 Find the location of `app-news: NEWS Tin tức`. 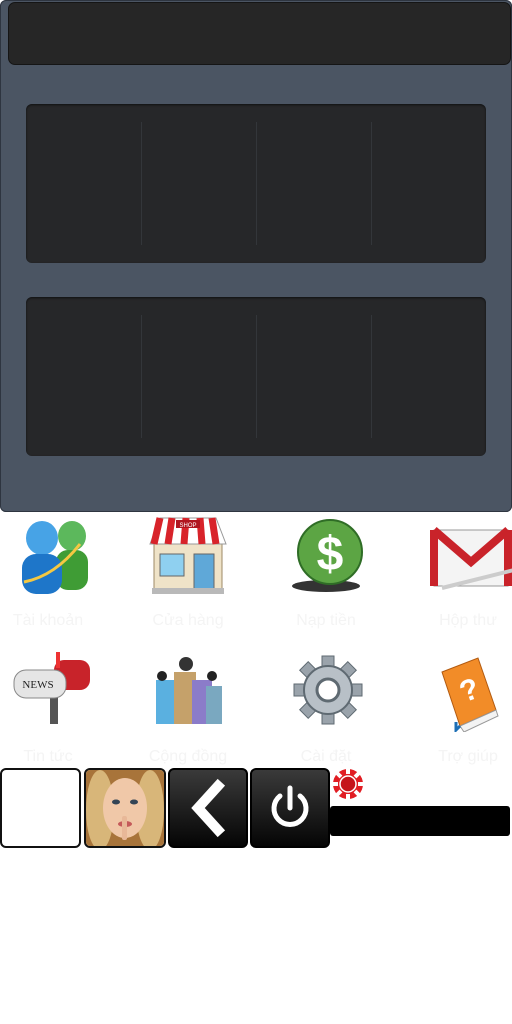

app-news: NEWS Tin tức is located at coordinates (54, 708).